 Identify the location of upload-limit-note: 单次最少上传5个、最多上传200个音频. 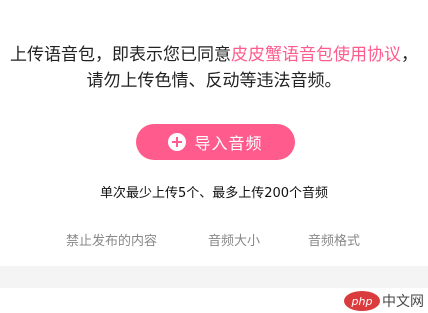
(214, 193).